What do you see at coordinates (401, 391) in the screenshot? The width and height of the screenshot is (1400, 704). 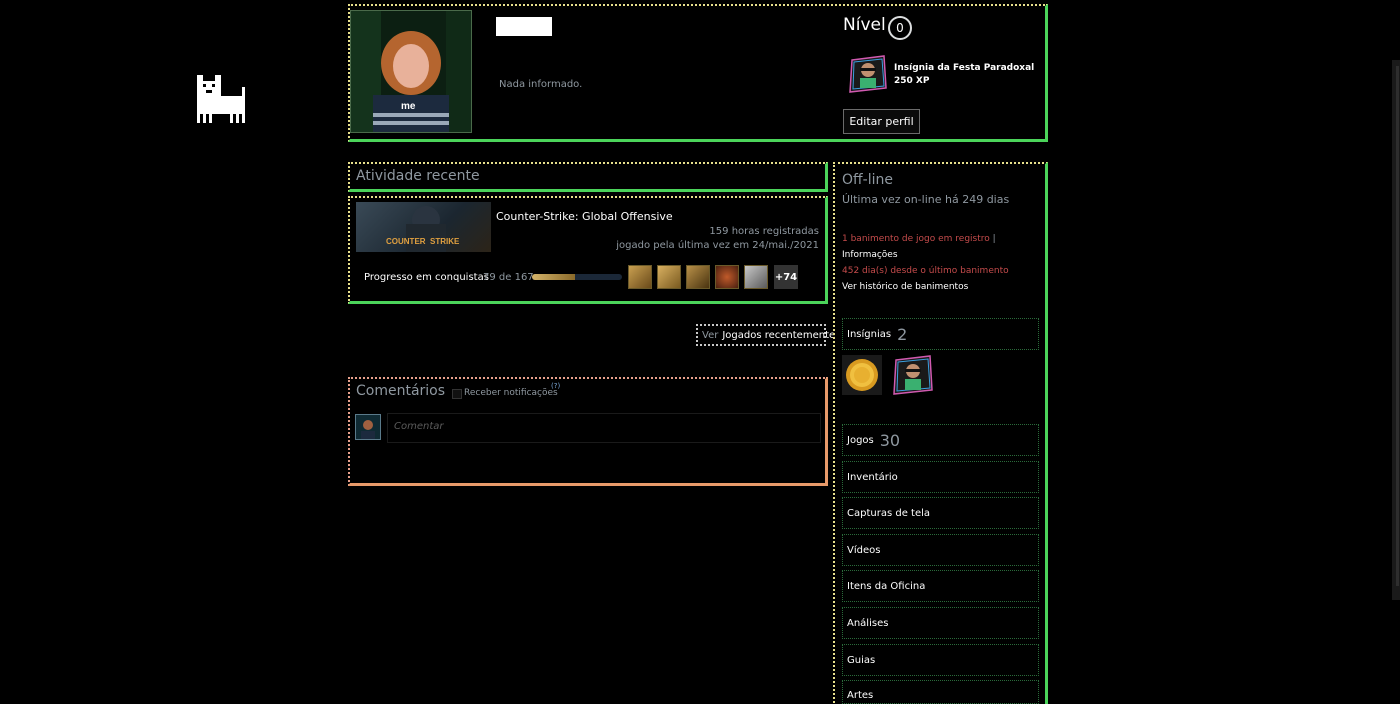 I see `comments-title: Comentários` at bounding box center [401, 391].